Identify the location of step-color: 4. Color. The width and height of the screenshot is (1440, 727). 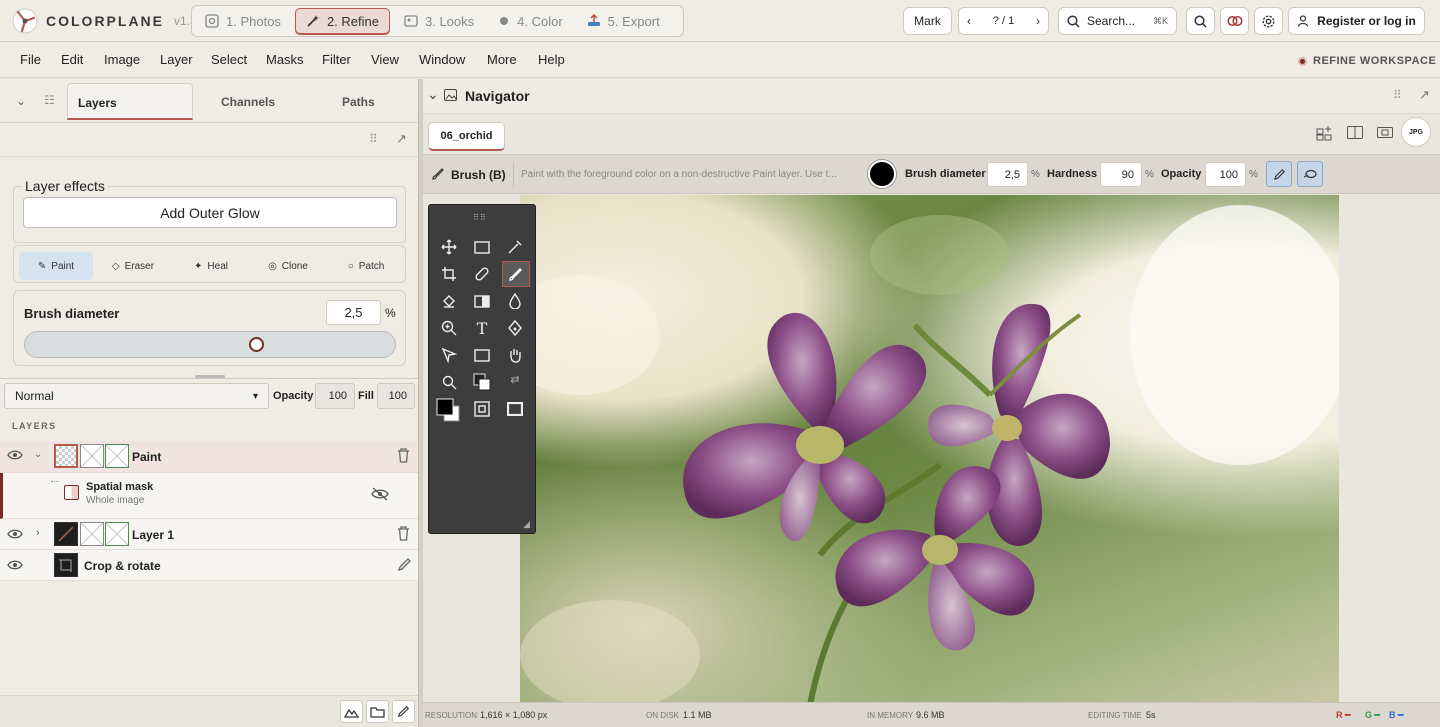
(530, 21).